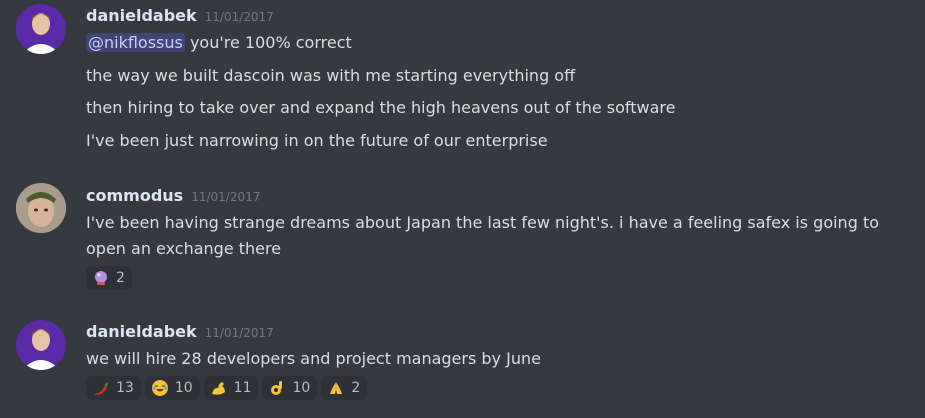 The image size is (925, 418). I want to click on message-line: open an exchange there, so click(183, 248).